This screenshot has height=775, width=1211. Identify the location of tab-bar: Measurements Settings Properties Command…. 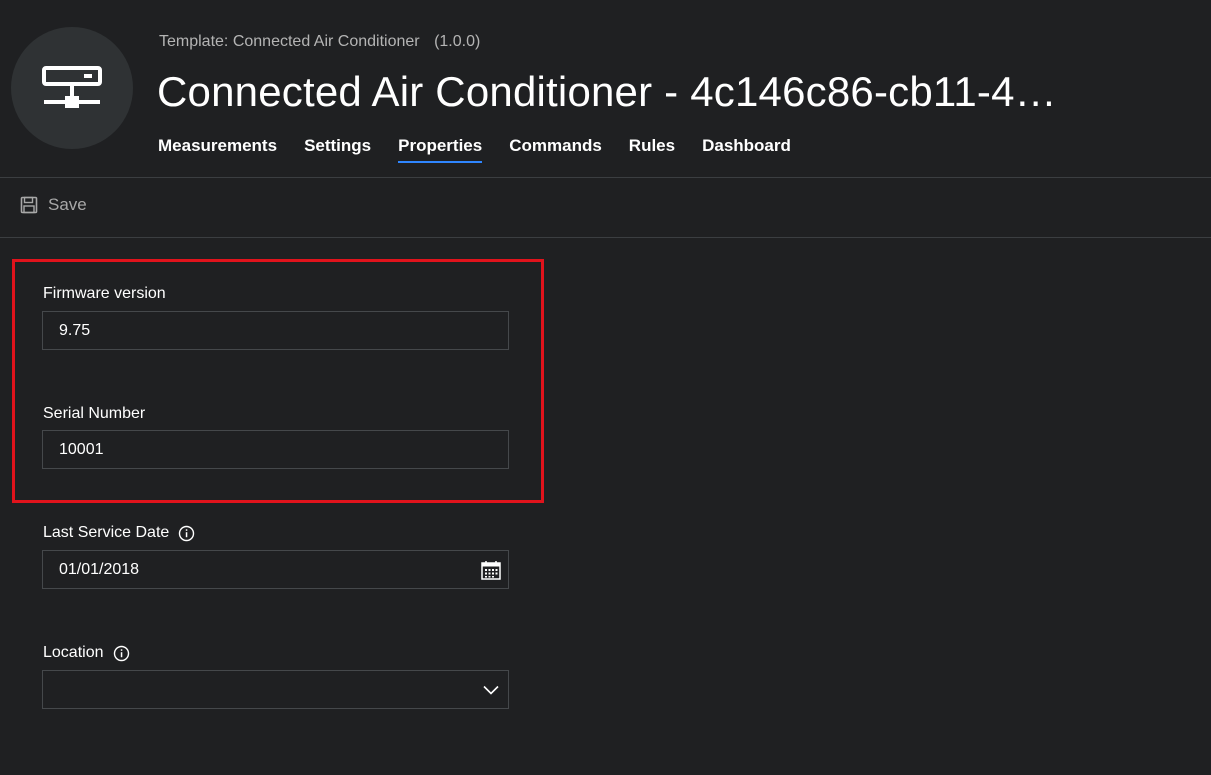
(488, 149).